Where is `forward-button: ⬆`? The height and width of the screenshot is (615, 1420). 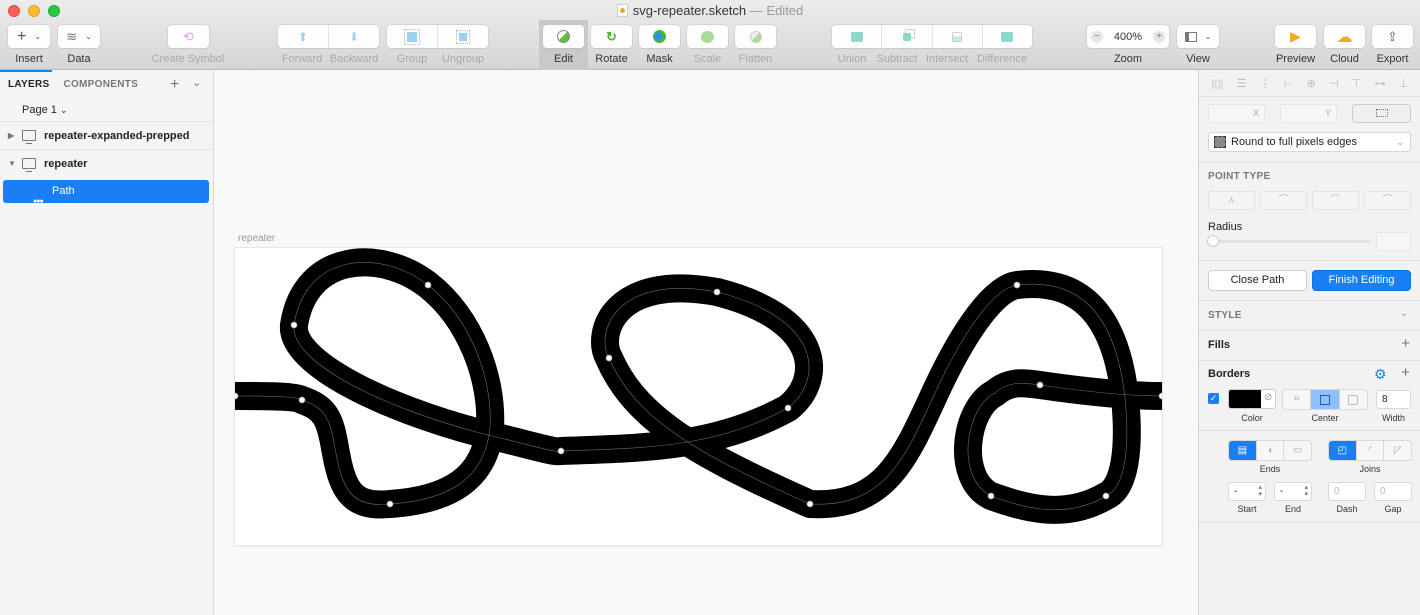
forward-button: ⬆ is located at coordinates (303, 36).